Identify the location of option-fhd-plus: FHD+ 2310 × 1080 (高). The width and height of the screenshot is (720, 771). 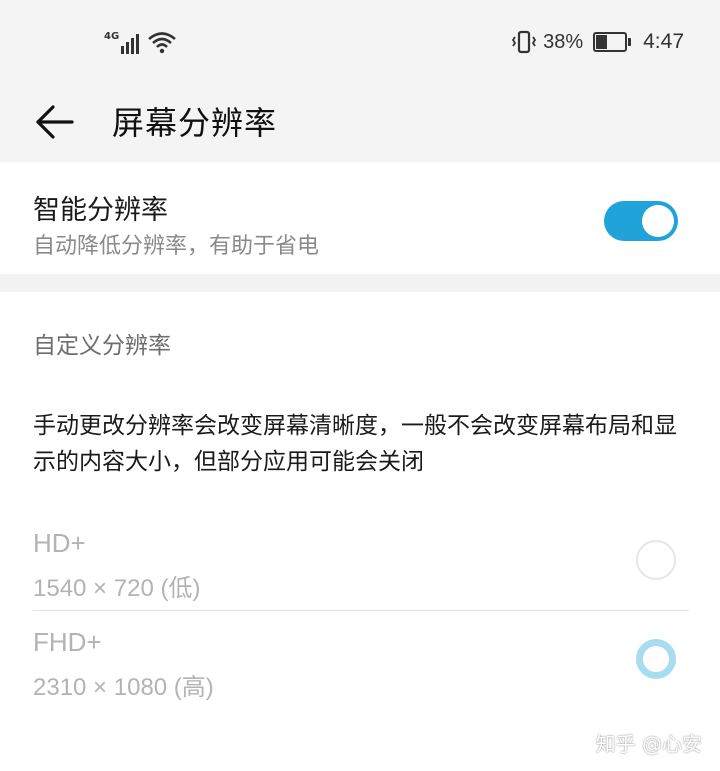
(360, 661).